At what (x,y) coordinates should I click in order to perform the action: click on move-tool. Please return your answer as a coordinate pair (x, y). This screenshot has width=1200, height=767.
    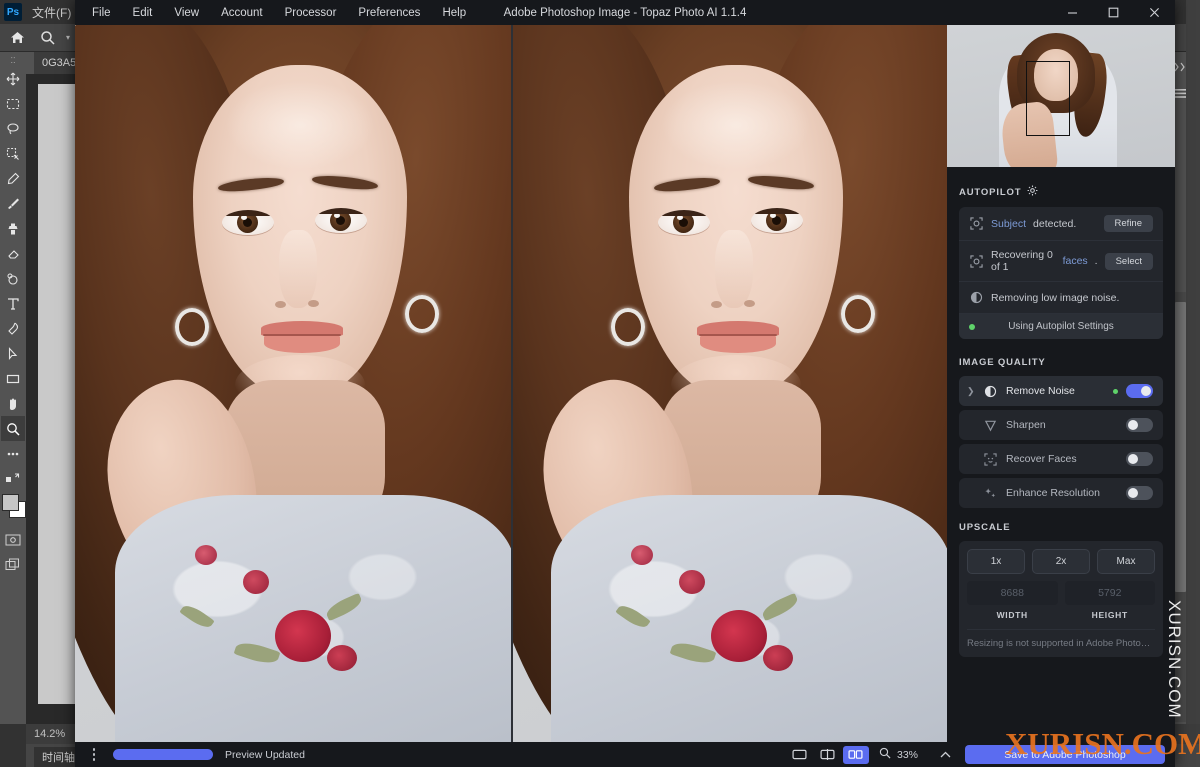
    Looking at the image, I should click on (13, 78).